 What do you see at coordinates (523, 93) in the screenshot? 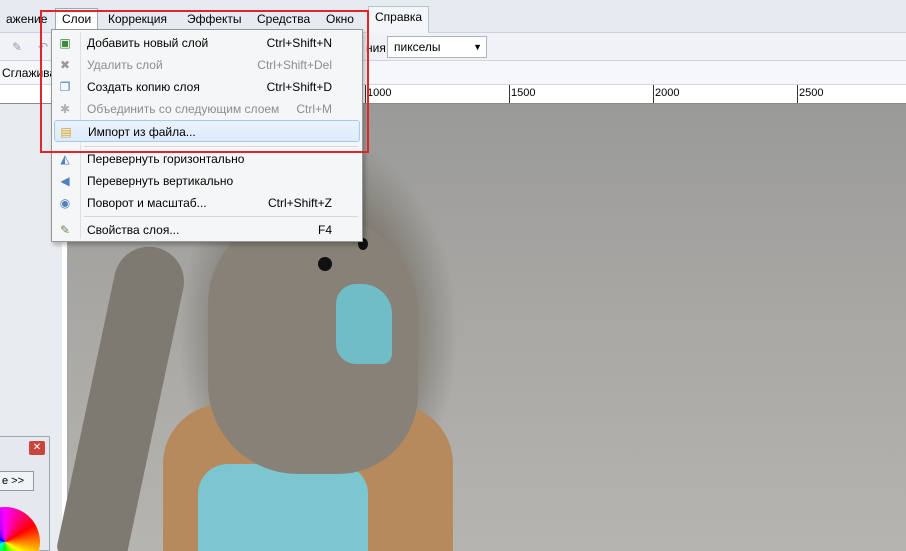
I see `ruler-label: 1500` at bounding box center [523, 93].